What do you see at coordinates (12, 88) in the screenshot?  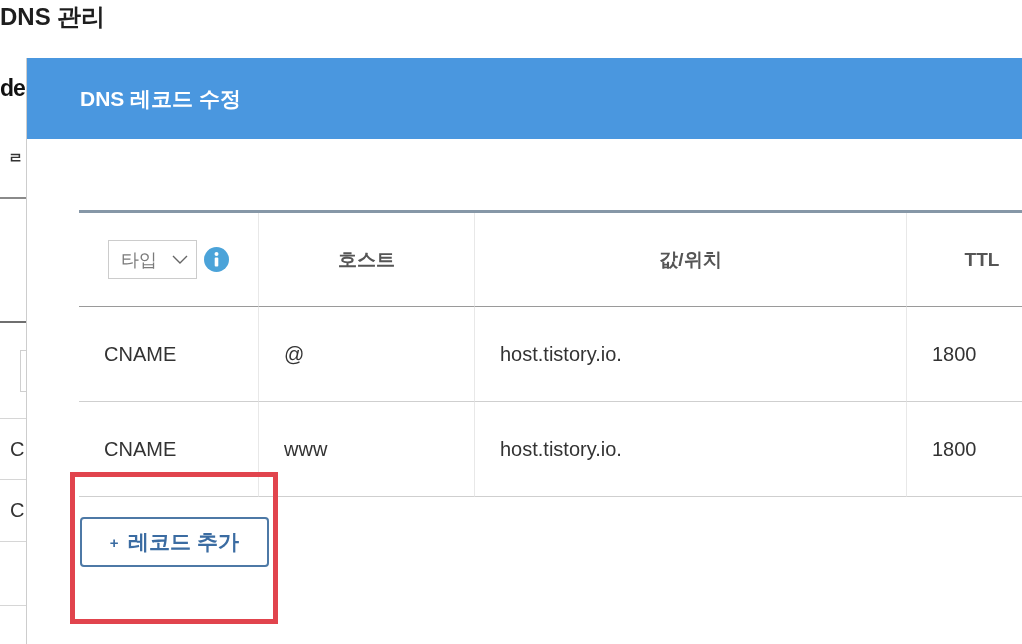 I see `page-heading: de` at bounding box center [12, 88].